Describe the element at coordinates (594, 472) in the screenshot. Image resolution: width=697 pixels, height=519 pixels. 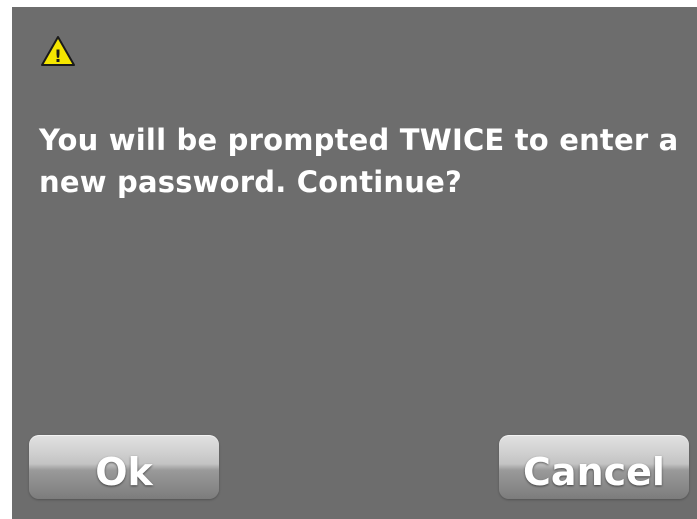
I see `cancel-button-label: Cancel` at that location.